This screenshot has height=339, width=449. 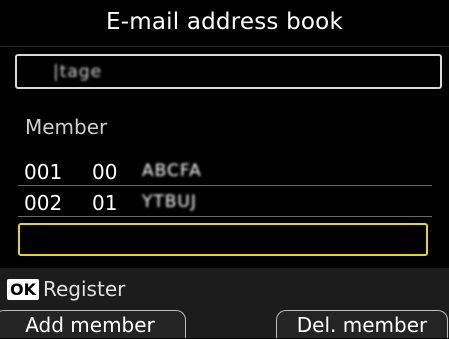 I want to click on delete-member-button: Del. member, so click(x=362, y=324).